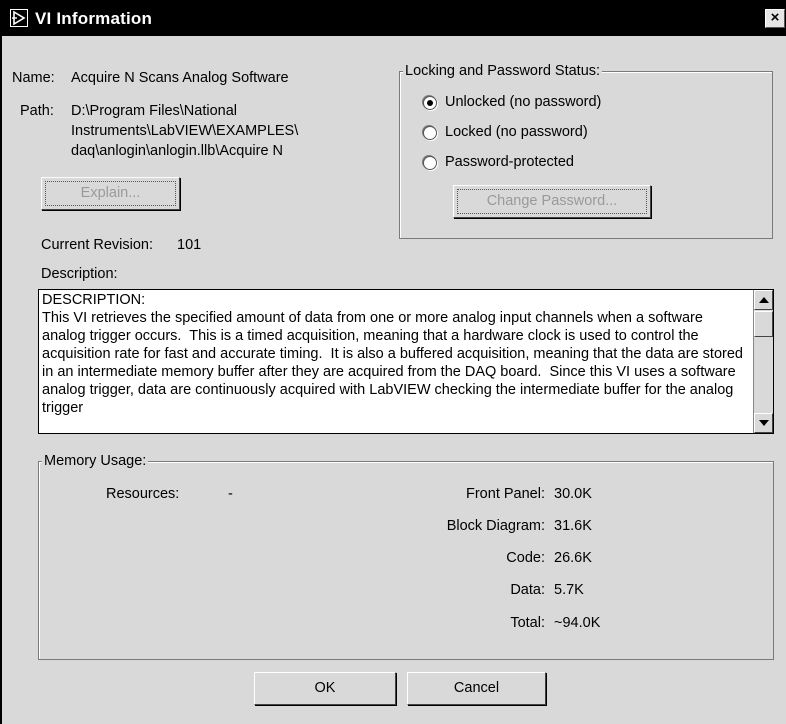  Describe the element at coordinates (505, 494) in the screenshot. I see `front-panel-label: Front Panel:` at that location.